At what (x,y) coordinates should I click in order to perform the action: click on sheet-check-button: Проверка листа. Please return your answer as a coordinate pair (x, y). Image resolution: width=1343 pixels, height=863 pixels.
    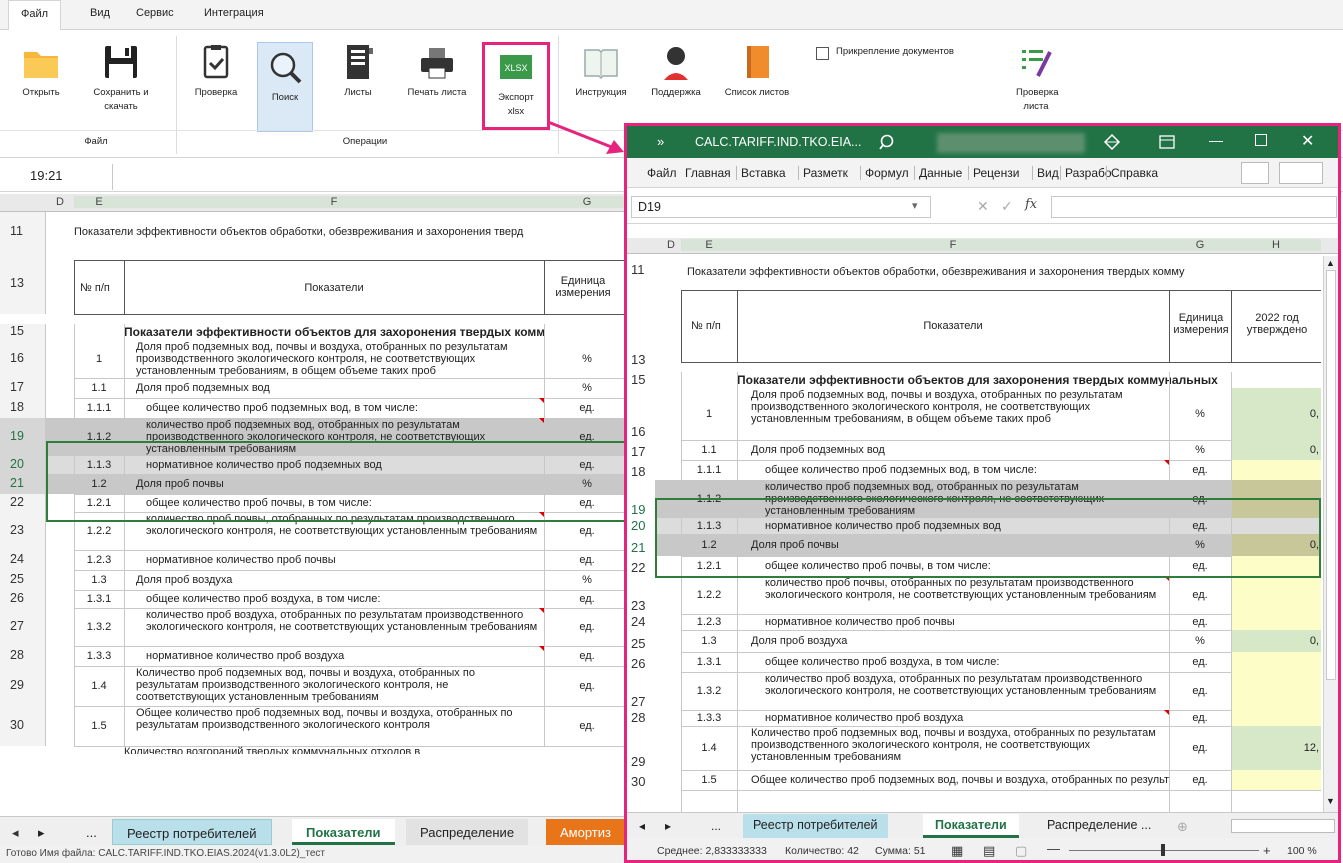
    Looking at the image, I should click on (1036, 76).